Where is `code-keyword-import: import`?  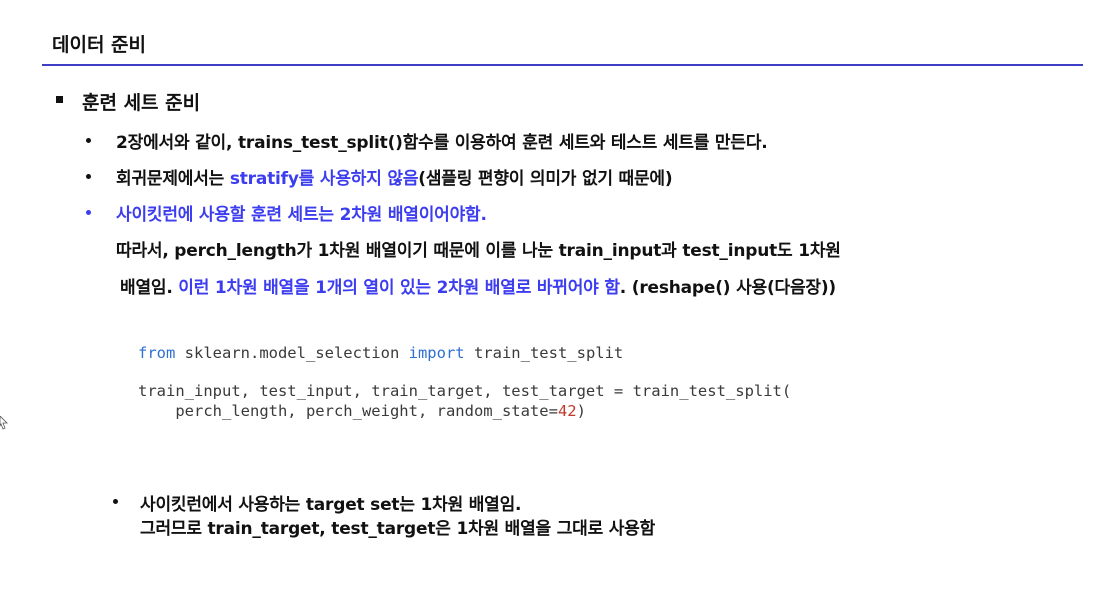
code-keyword-import: import is located at coordinates (436, 353).